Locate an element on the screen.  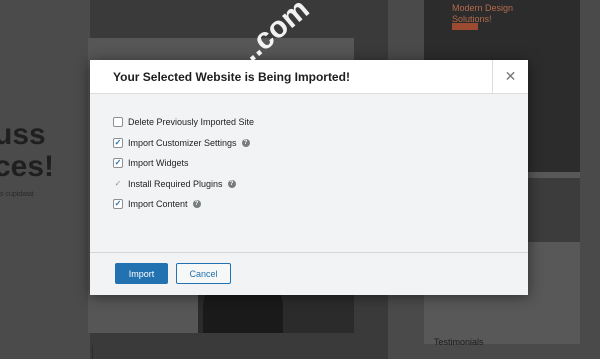
option-delete-previous: Delete Previously Imported Site is located at coordinates (183, 122).